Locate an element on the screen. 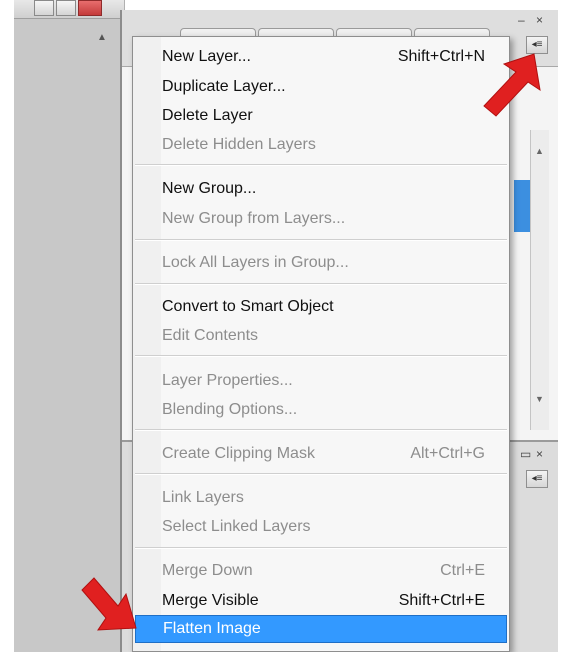  maximize-button is located at coordinates (66, 8).